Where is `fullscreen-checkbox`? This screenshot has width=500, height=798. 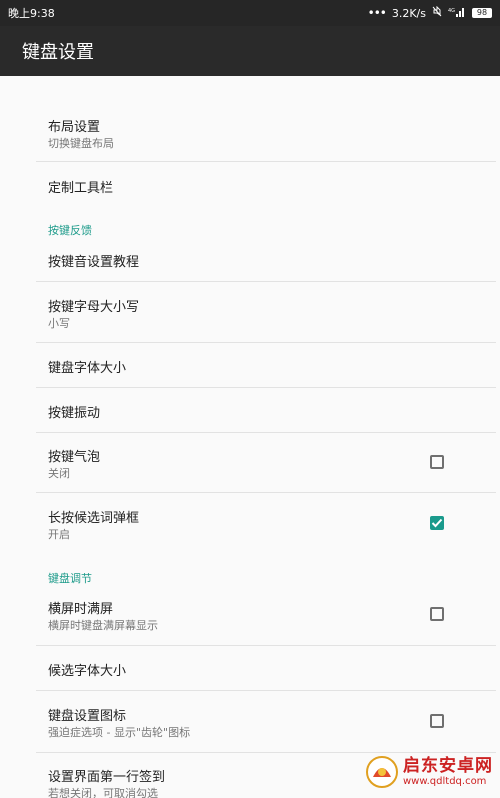
fullscreen-checkbox is located at coordinates (437, 614).